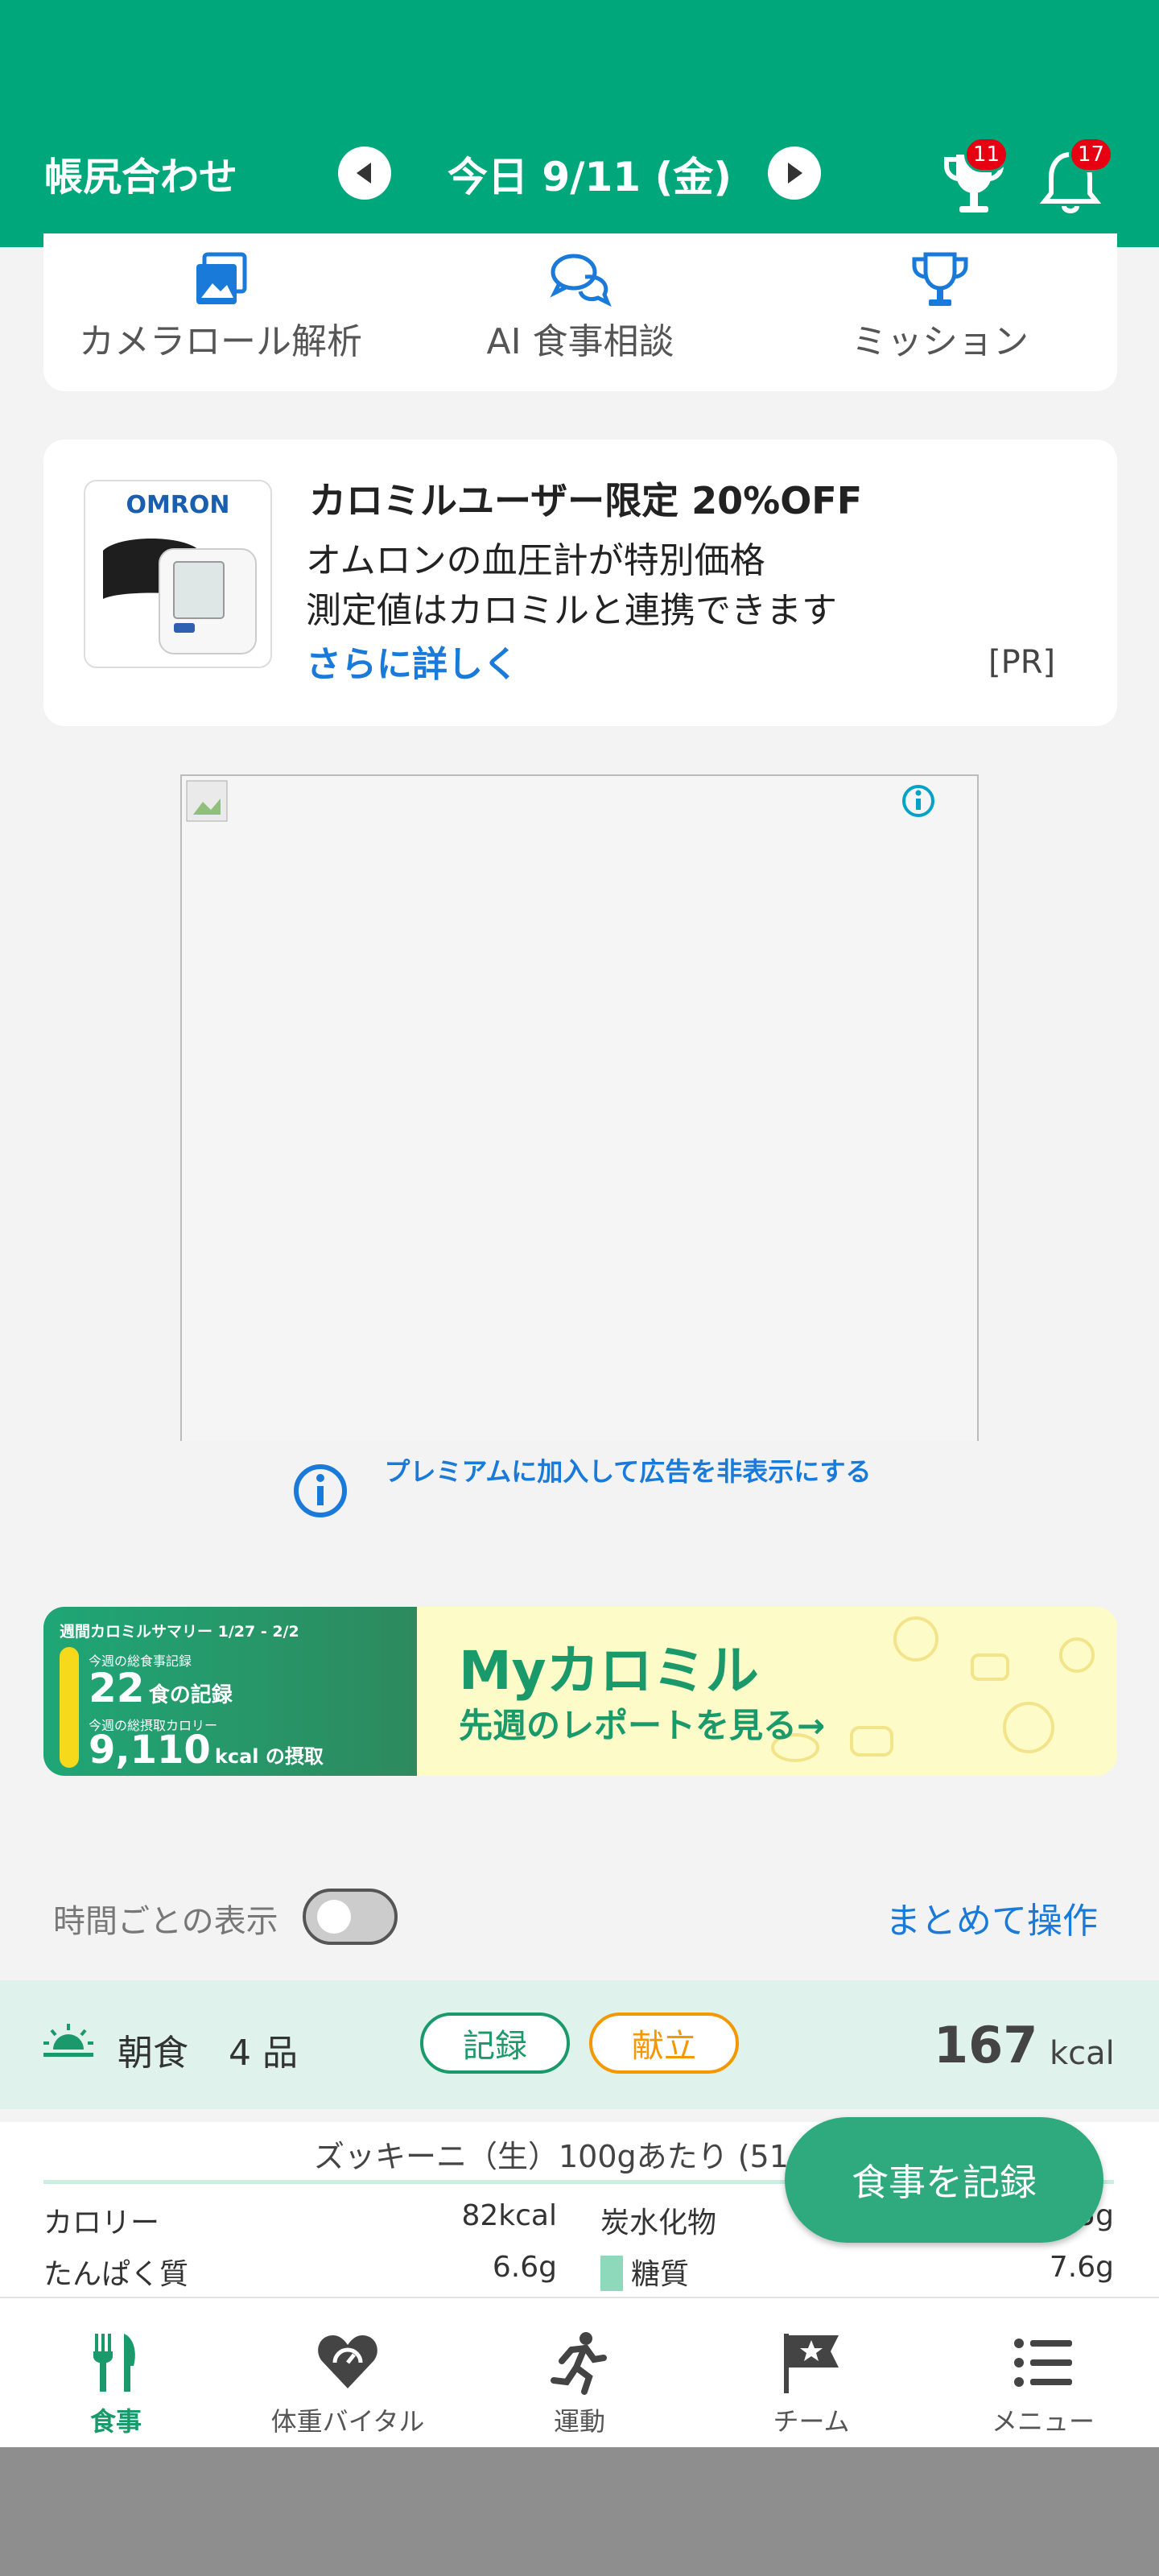  I want to click on mission-action: ミッション, so click(940, 307).